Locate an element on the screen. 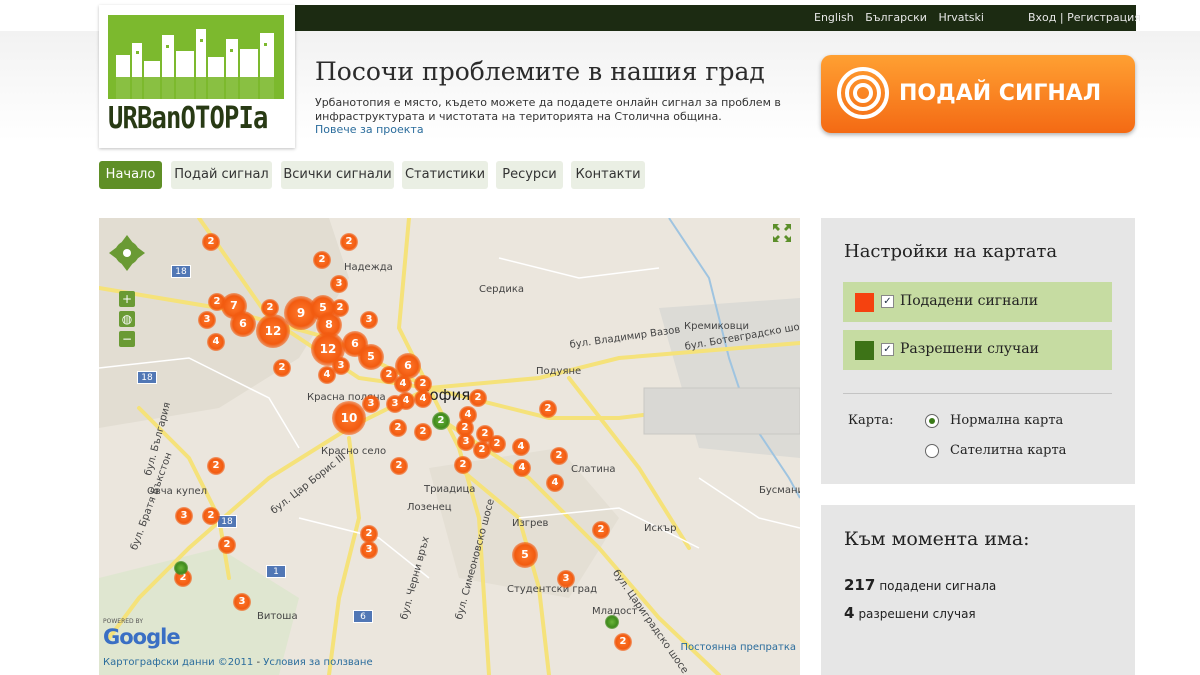  nav-contacts: Контакти is located at coordinates (608, 175).